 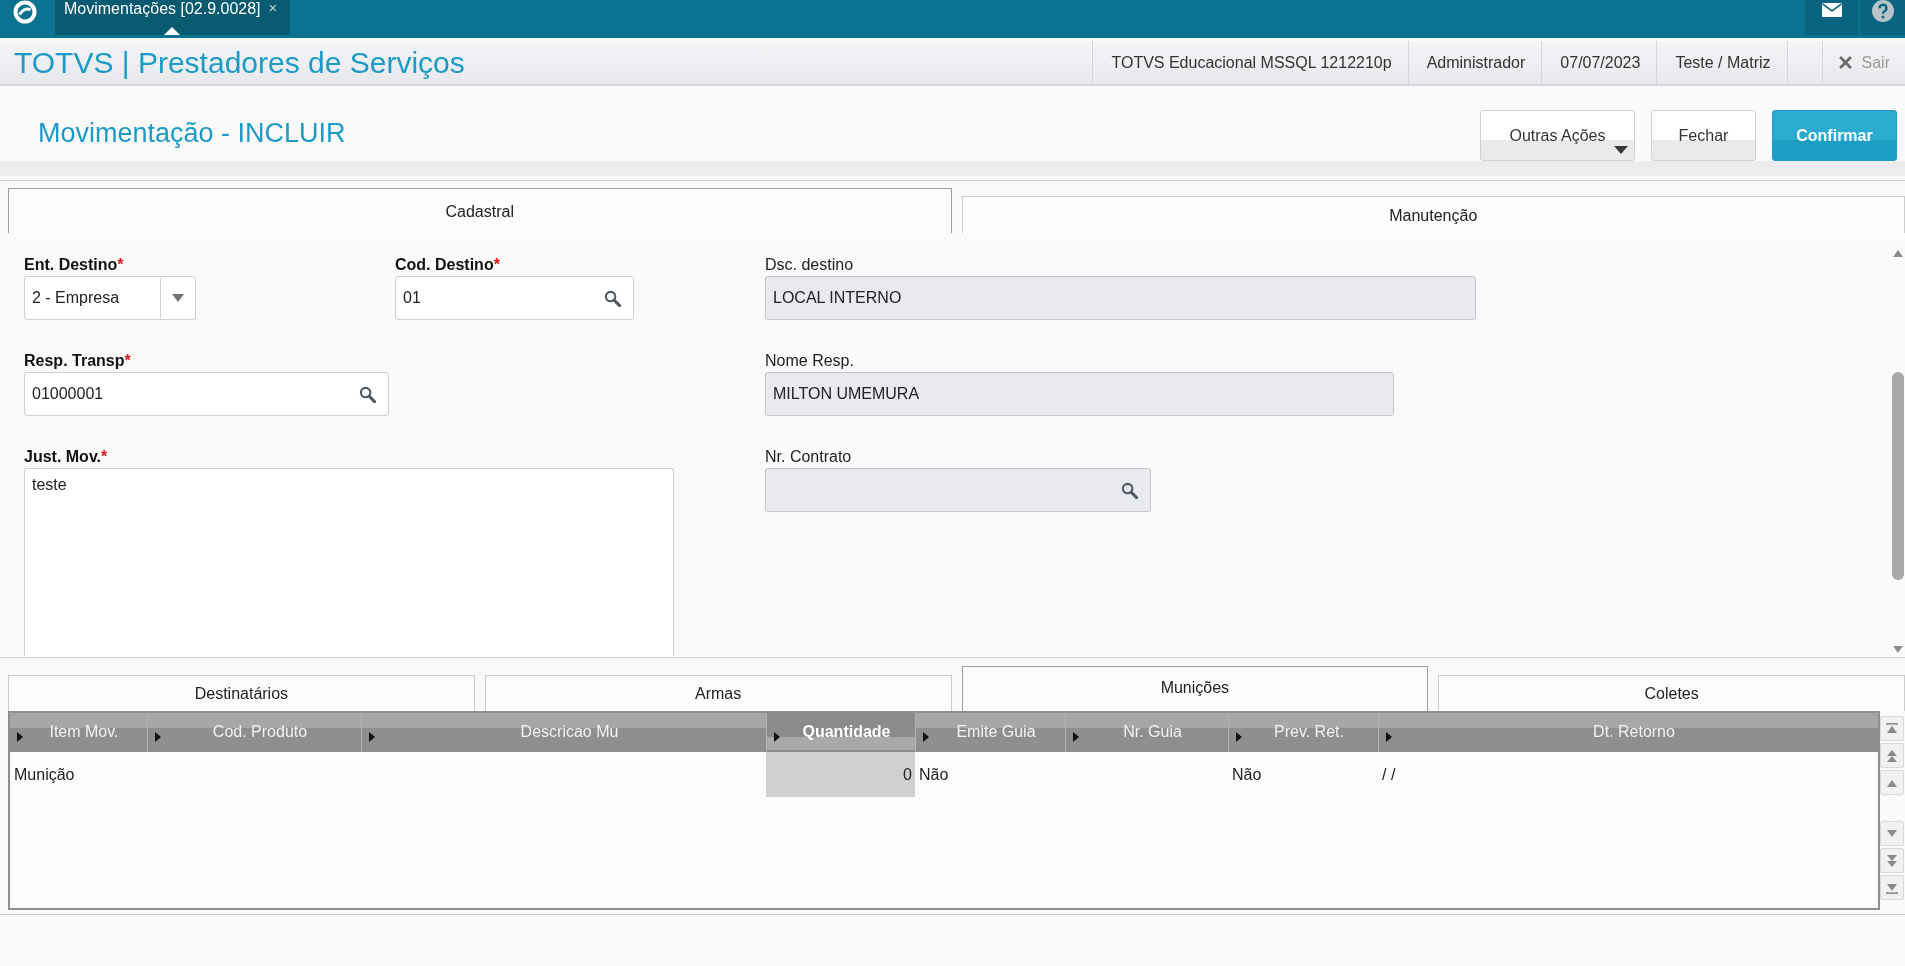 What do you see at coordinates (808, 457) in the screenshot?
I see `field-label: Nr. Contrato` at bounding box center [808, 457].